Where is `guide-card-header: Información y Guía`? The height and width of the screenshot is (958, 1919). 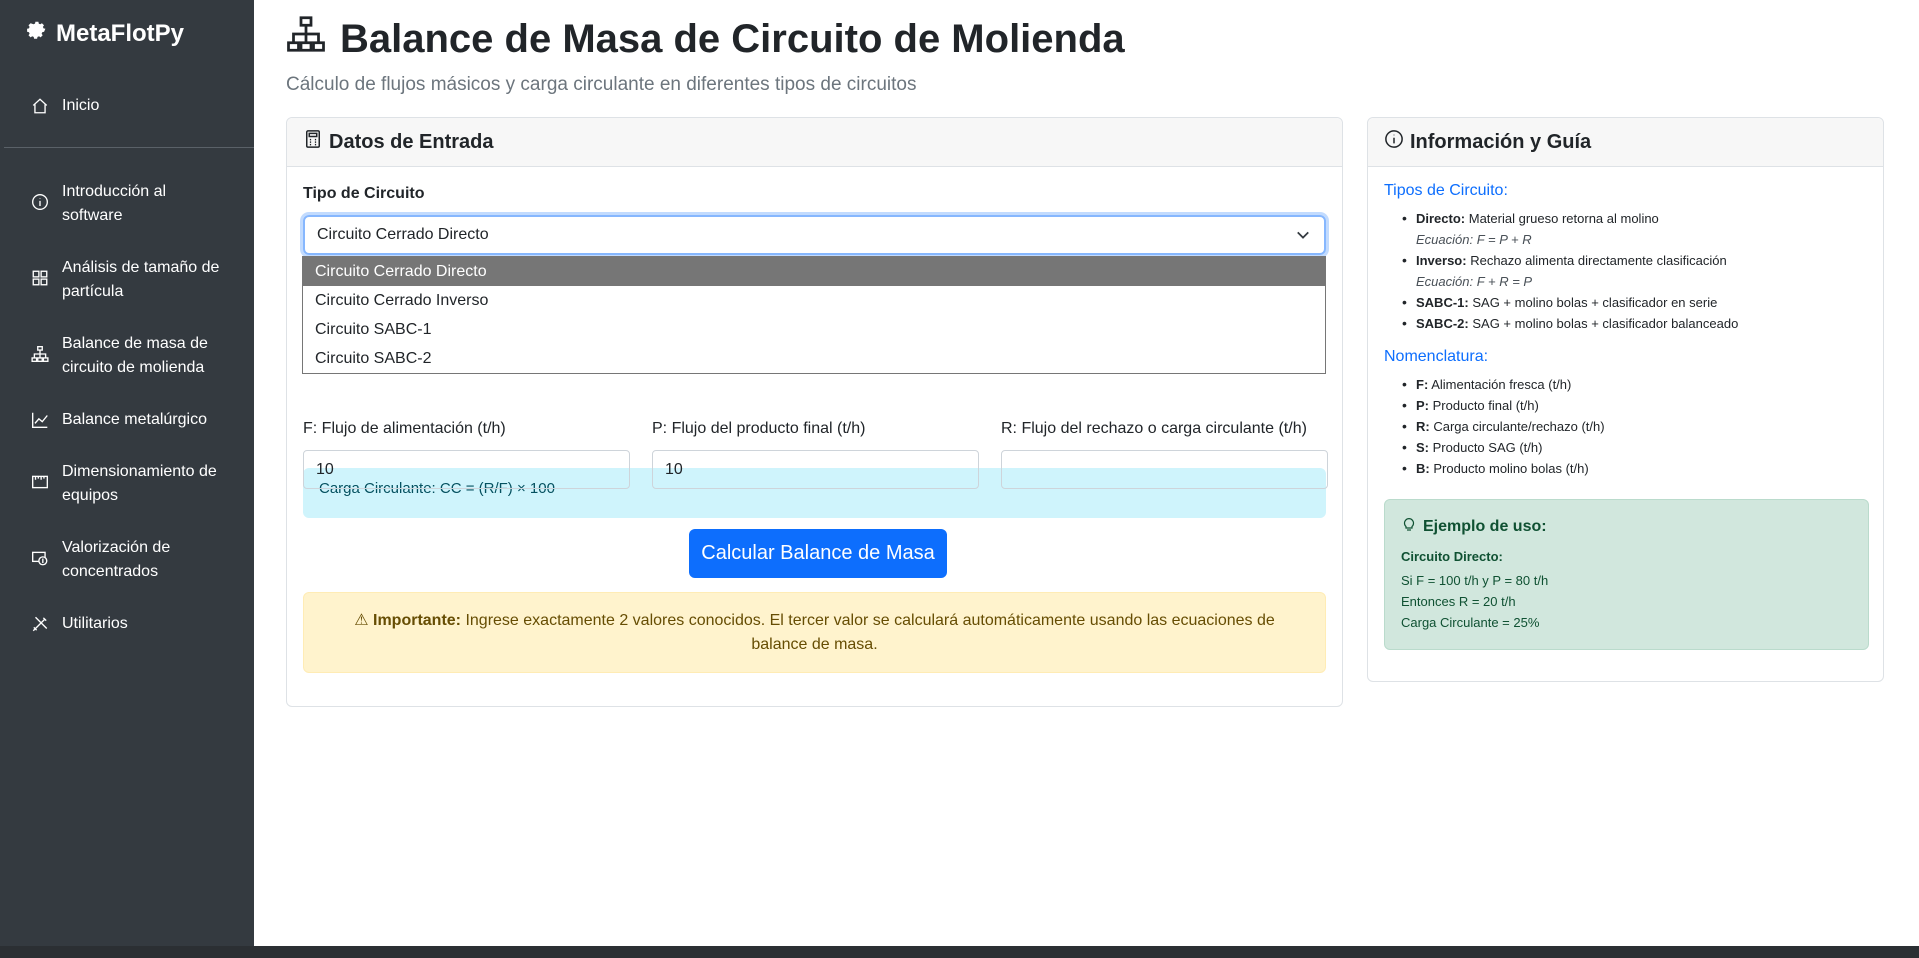 guide-card-header: Información y Guía is located at coordinates (1625, 142).